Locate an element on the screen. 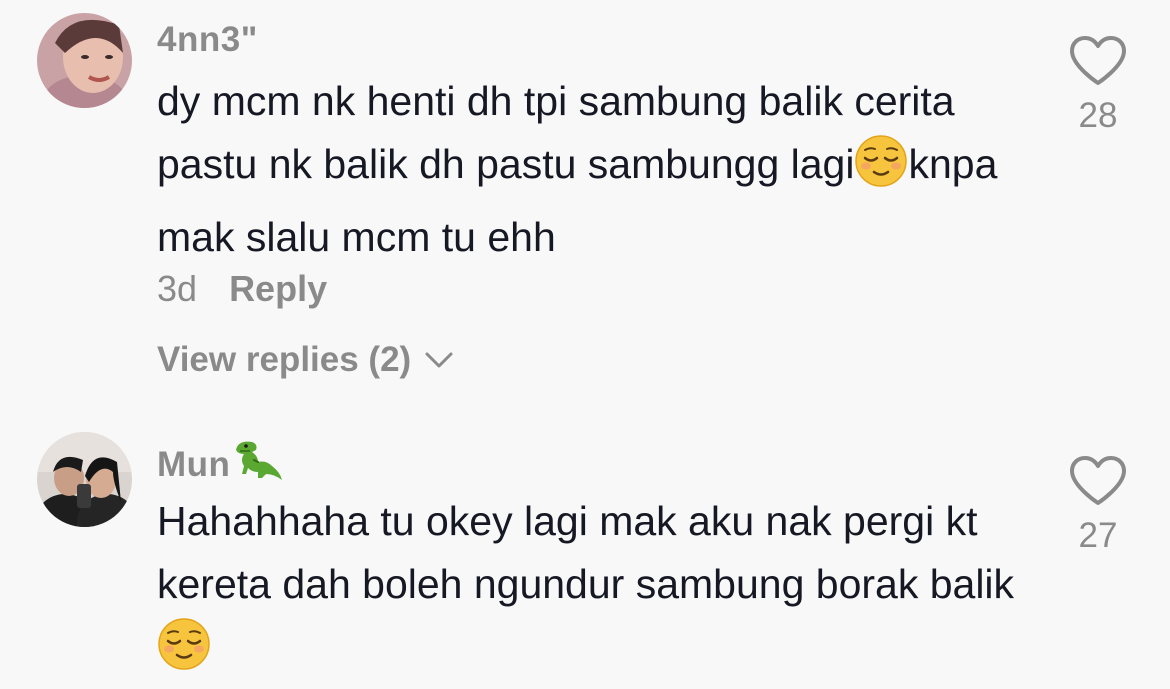 The width and height of the screenshot is (1170, 689). view-replies-button: View replies (2) is located at coordinates (306, 360).